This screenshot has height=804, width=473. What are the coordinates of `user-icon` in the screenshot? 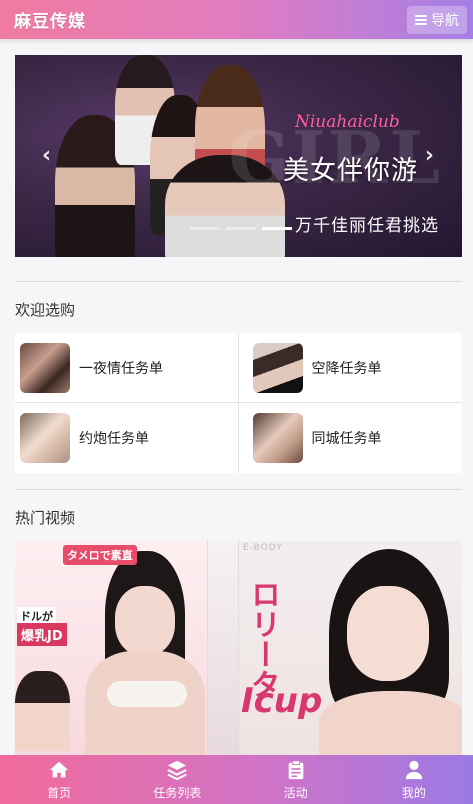 It's located at (414, 769).